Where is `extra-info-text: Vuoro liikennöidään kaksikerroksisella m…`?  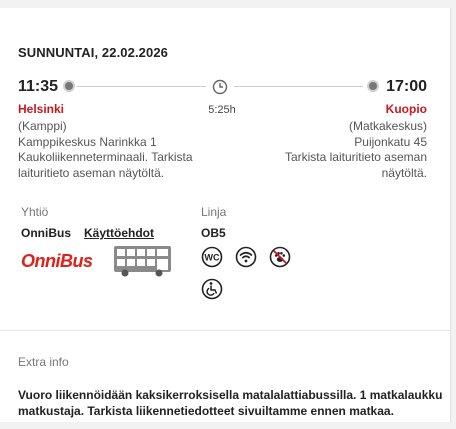 extra-info-text: Vuoro liikennöidään kaksikerroksisella m… is located at coordinates (234, 403).